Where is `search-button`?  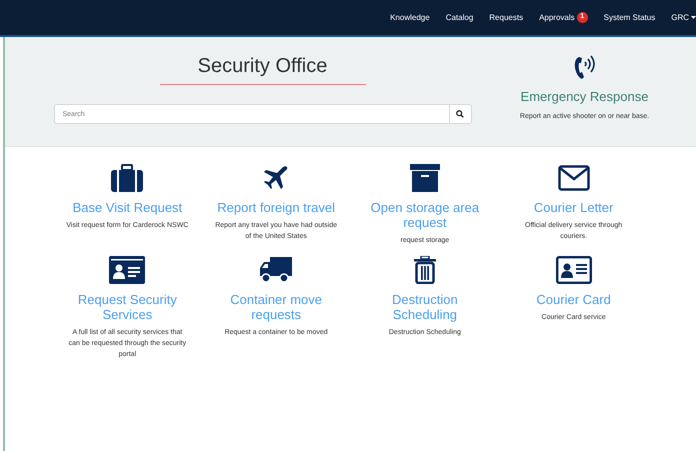
search-button is located at coordinates (461, 114).